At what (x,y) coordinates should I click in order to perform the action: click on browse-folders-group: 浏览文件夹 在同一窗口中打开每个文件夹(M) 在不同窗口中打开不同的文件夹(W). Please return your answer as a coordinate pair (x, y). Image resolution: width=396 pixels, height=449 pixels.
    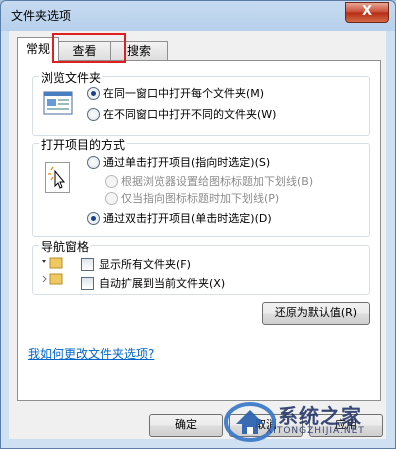
    Looking at the image, I should click on (201, 102).